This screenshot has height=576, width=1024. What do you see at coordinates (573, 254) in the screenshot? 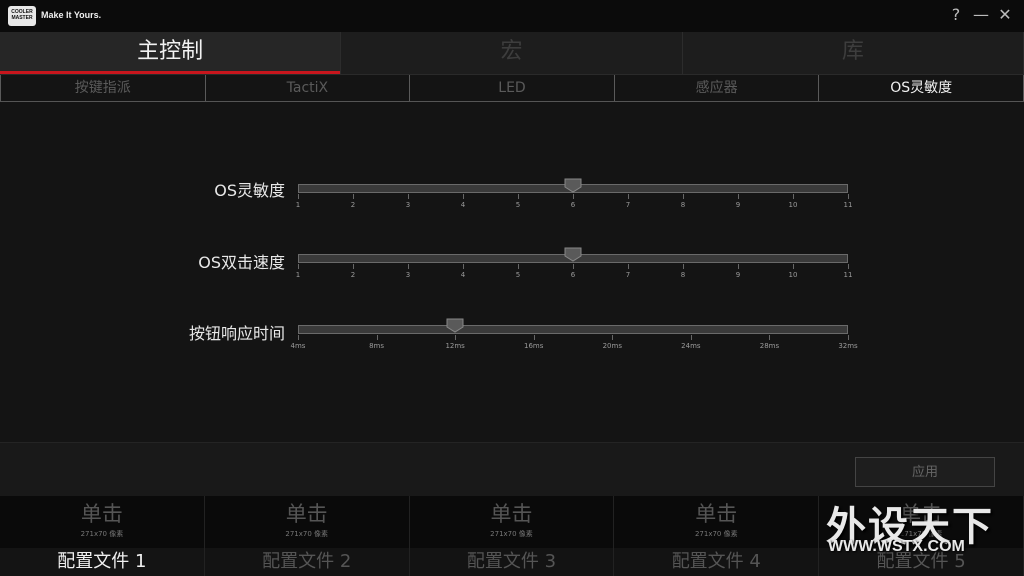
I see `os-double-click-thumb` at bounding box center [573, 254].